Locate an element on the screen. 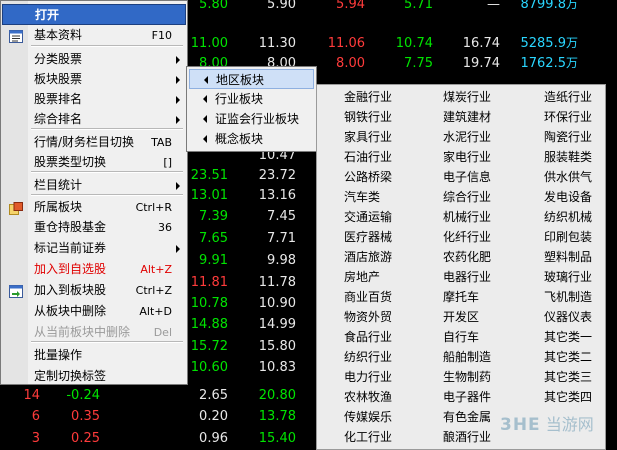 This screenshot has height=450, width=617. industry-item: 其它类二 is located at coordinates (568, 357).